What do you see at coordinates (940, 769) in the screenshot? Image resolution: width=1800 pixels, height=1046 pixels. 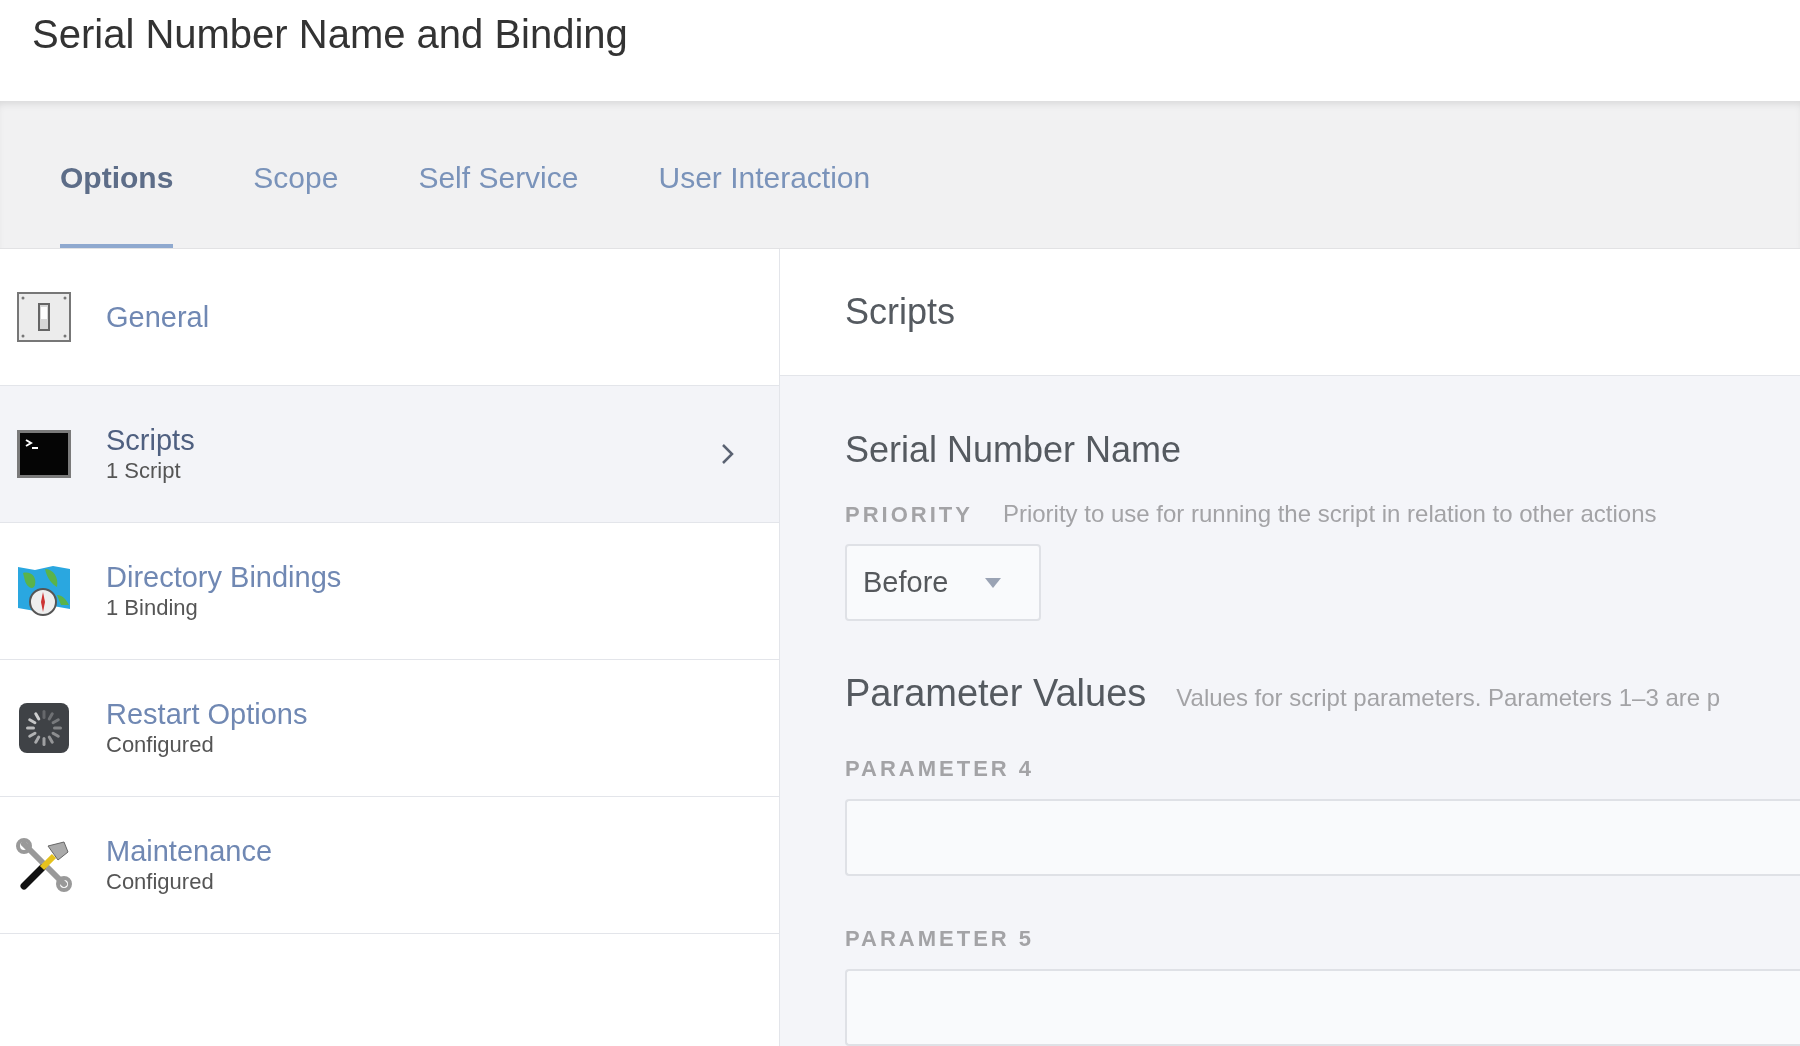 I see `field-label: PARAMETER 4` at bounding box center [940, 769].